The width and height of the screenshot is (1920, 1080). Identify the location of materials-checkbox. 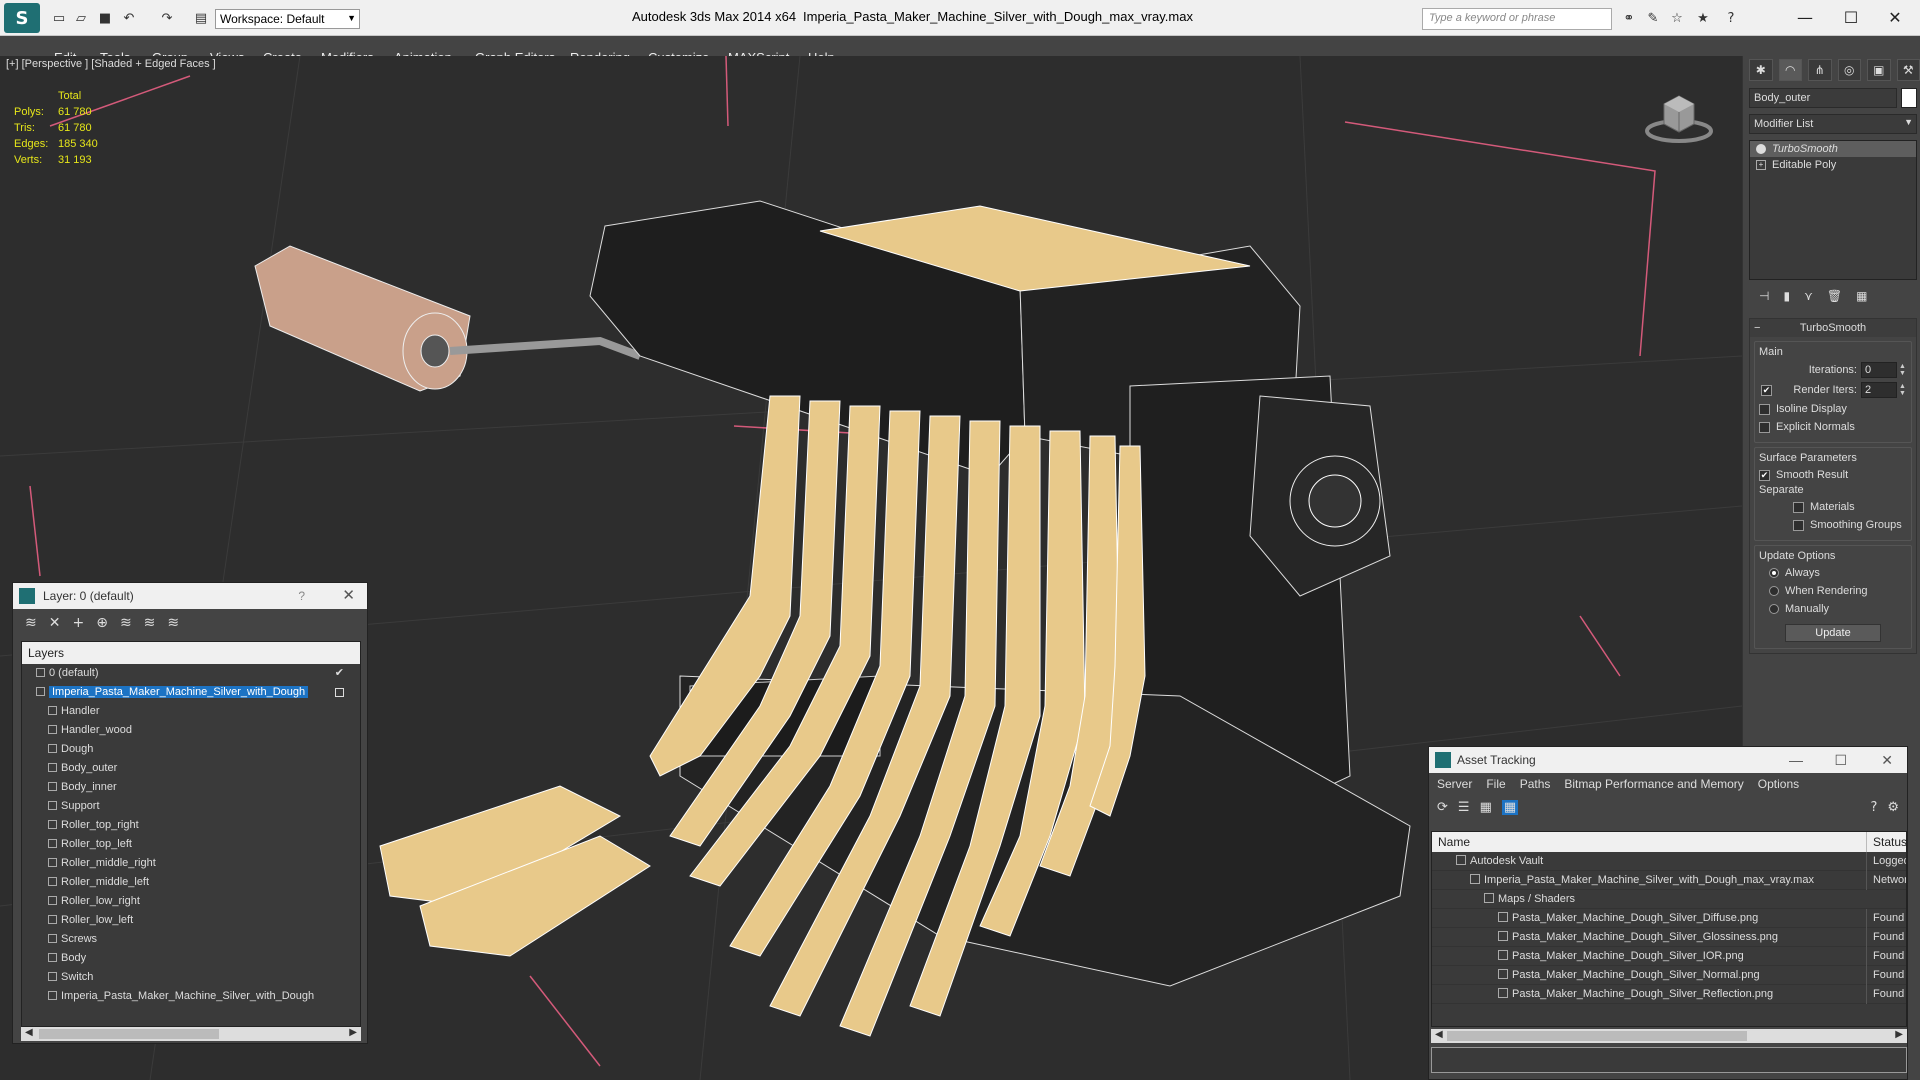
(1798, 507).